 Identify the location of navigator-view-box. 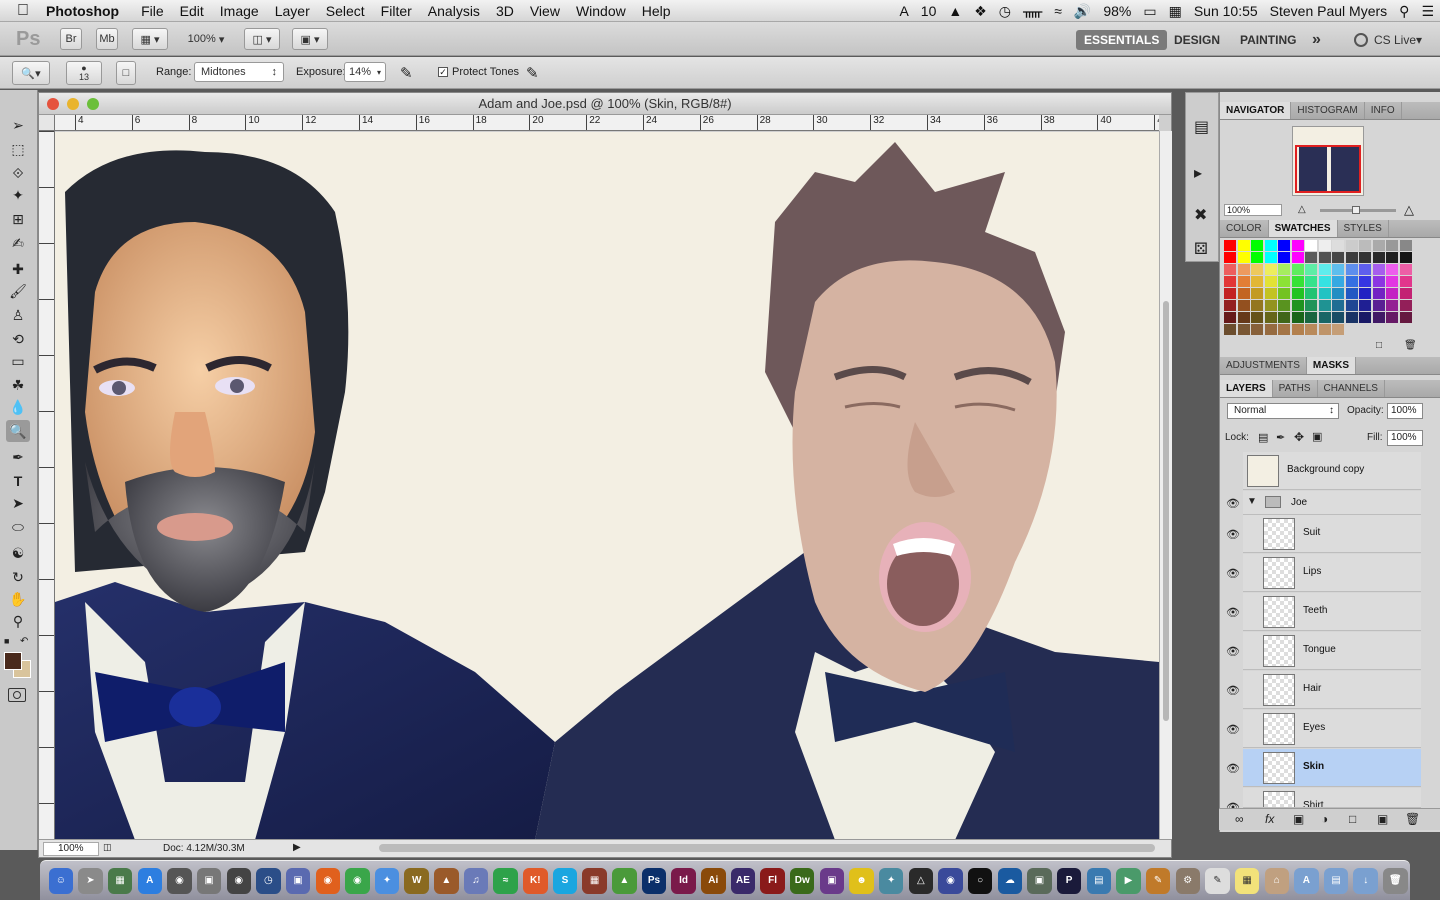
(1328, 169).